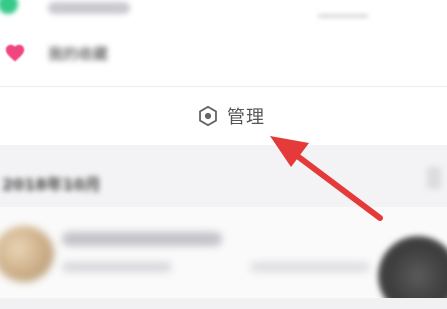 The width and height of the screenshot is (447, 309). I want to click on list-item-label-blurred, so click(89, 8).